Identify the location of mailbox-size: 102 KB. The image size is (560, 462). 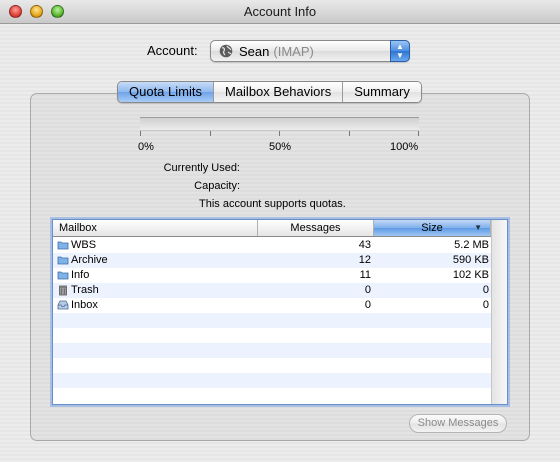
(470, 275).